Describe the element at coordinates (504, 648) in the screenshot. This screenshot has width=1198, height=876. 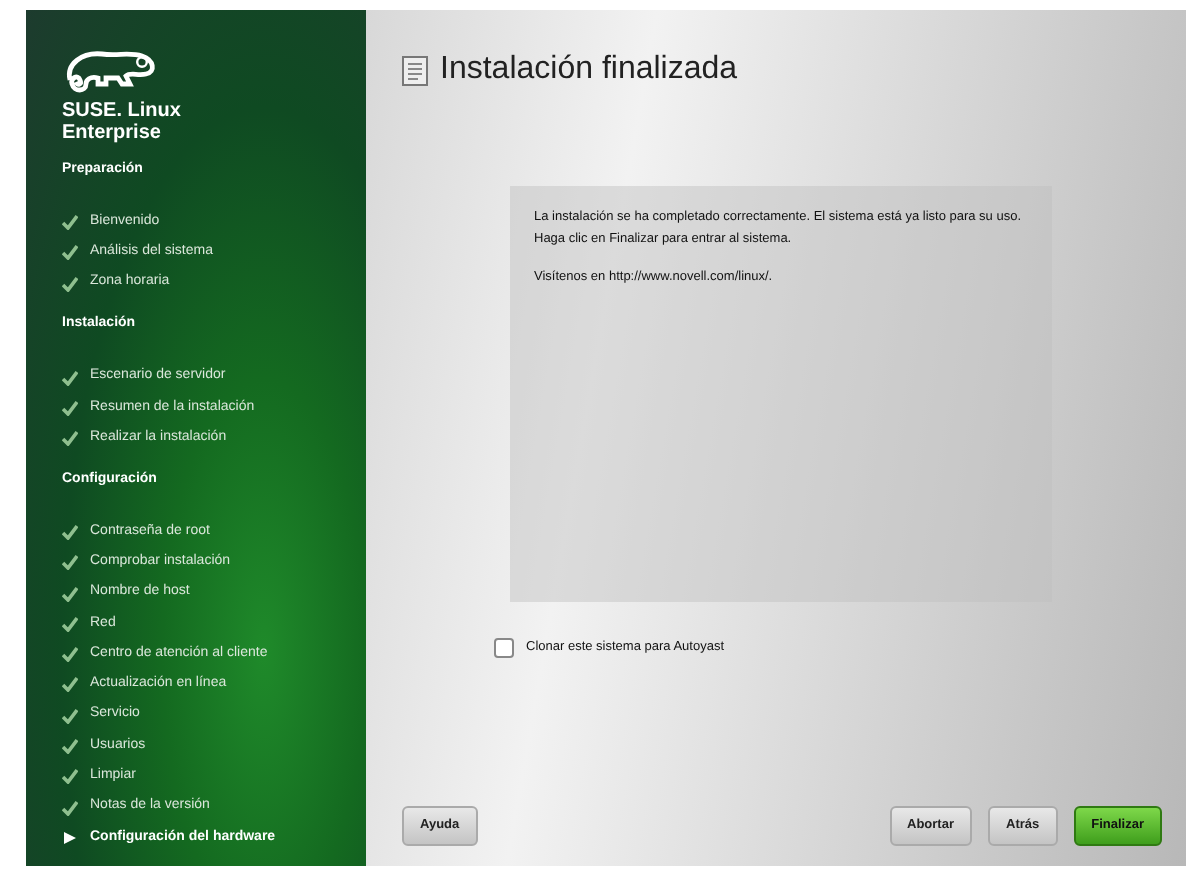
I see `checkbox` at that location.